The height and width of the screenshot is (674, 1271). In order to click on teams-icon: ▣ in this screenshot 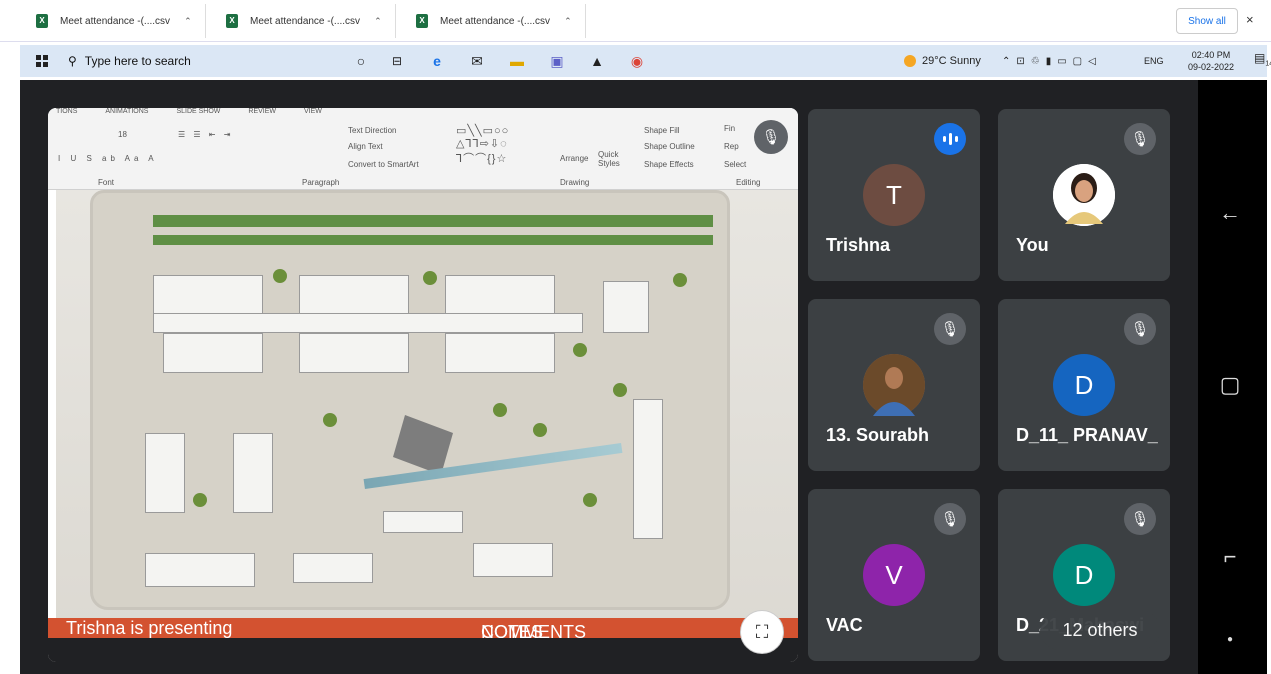, I will do `click(557, 61)`.